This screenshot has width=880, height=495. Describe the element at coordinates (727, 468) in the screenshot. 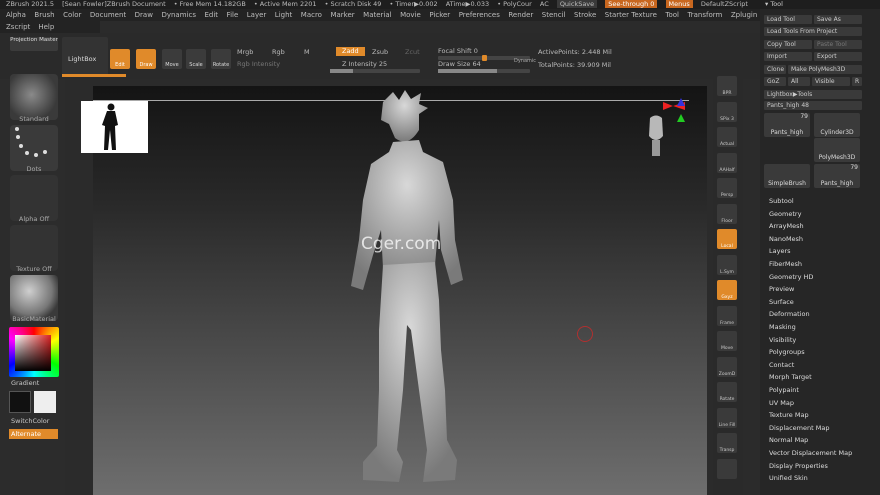

I see `shelf-button-extra` at that location.